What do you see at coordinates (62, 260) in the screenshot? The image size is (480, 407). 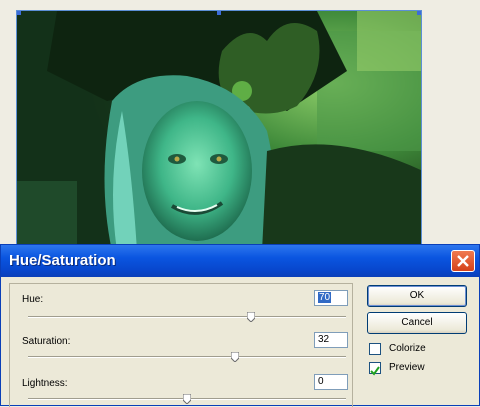 I see `dialog-title: Hue/Saturation` at bounding box center [62, 260].